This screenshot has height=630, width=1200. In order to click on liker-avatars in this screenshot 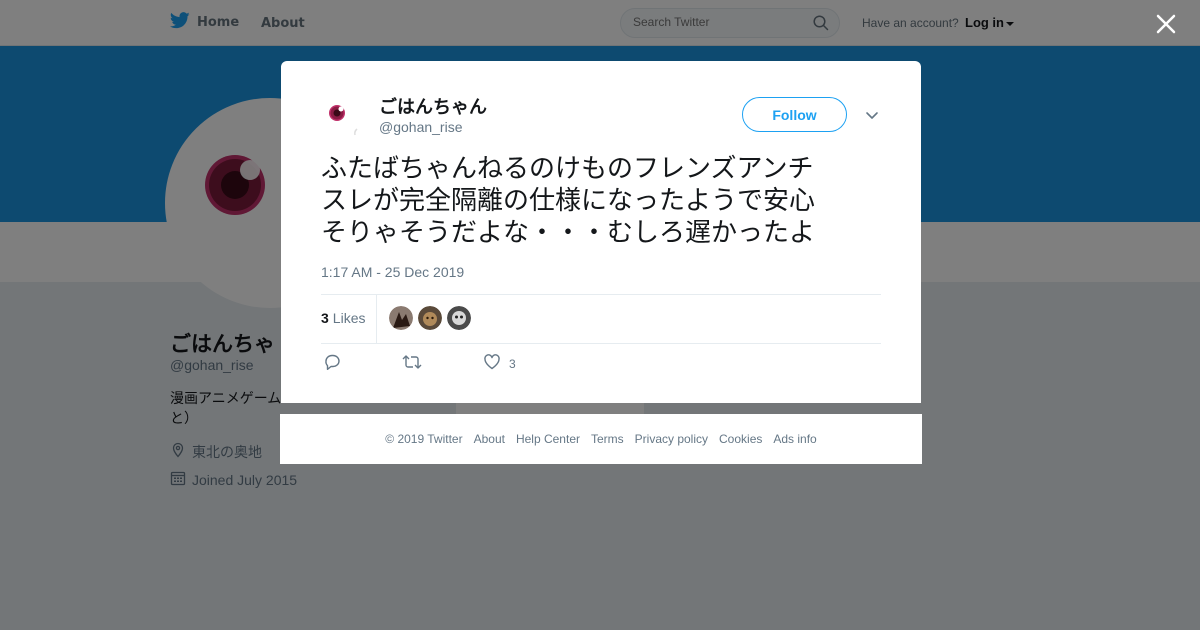, I will do `click(430, 318)`.